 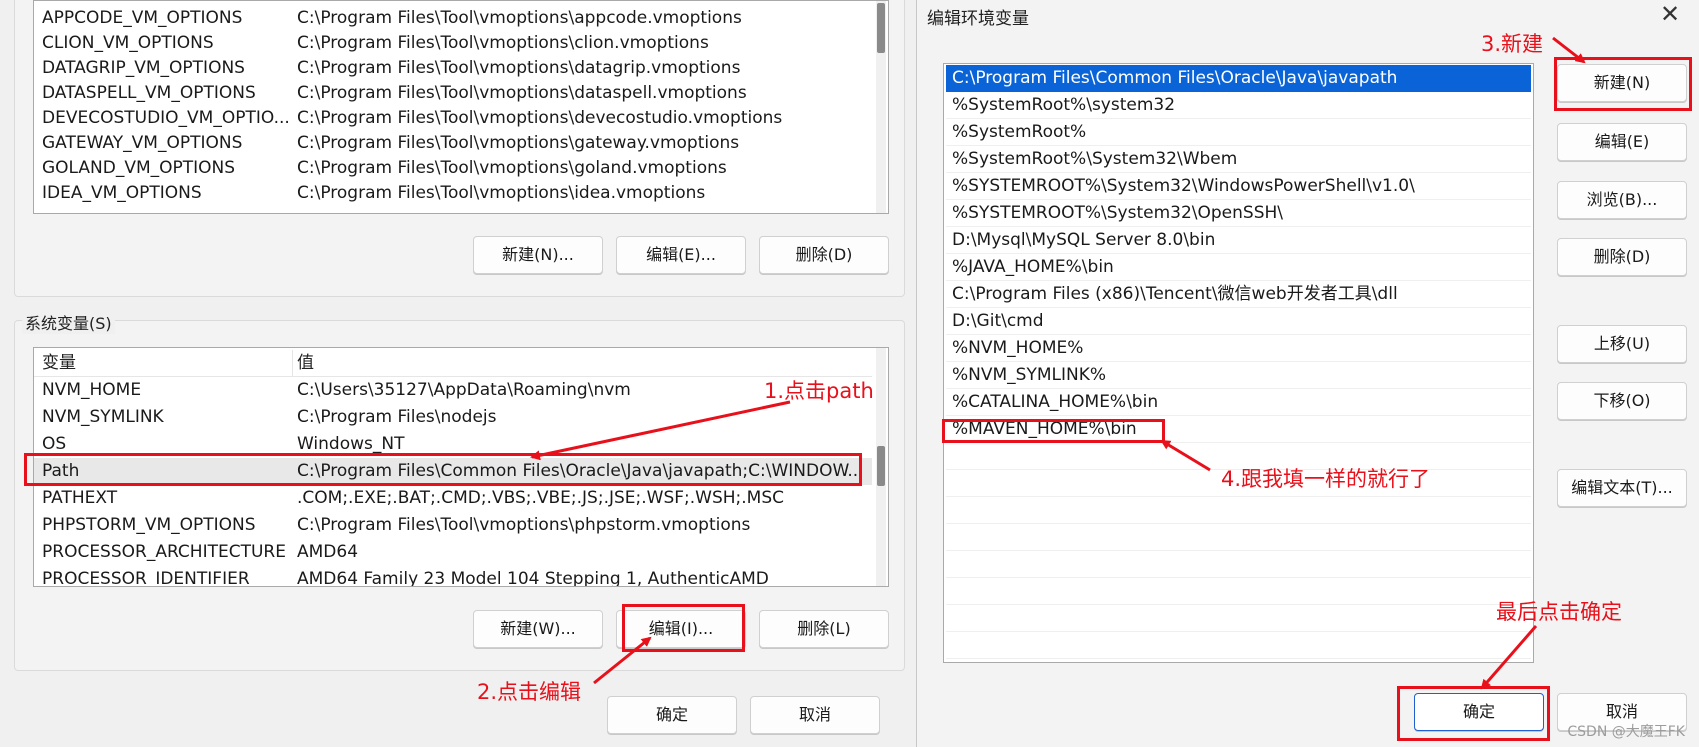 I want to click on highlight-new-button, so click(x=1623, y=84).